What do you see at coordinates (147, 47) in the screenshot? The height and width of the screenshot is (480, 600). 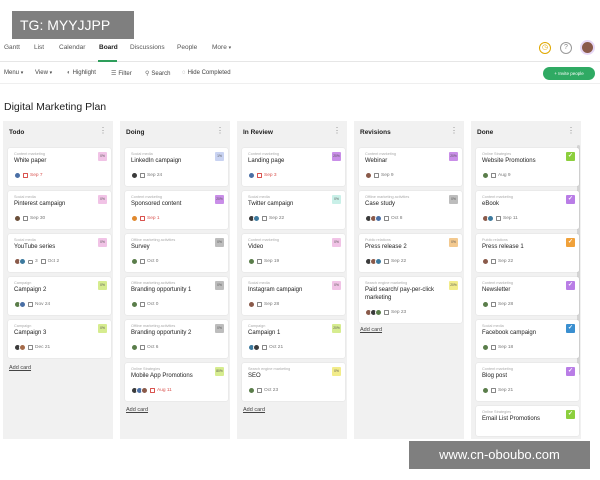 I see `tab-discussions: Discussions` at bounding box center [147, 47].